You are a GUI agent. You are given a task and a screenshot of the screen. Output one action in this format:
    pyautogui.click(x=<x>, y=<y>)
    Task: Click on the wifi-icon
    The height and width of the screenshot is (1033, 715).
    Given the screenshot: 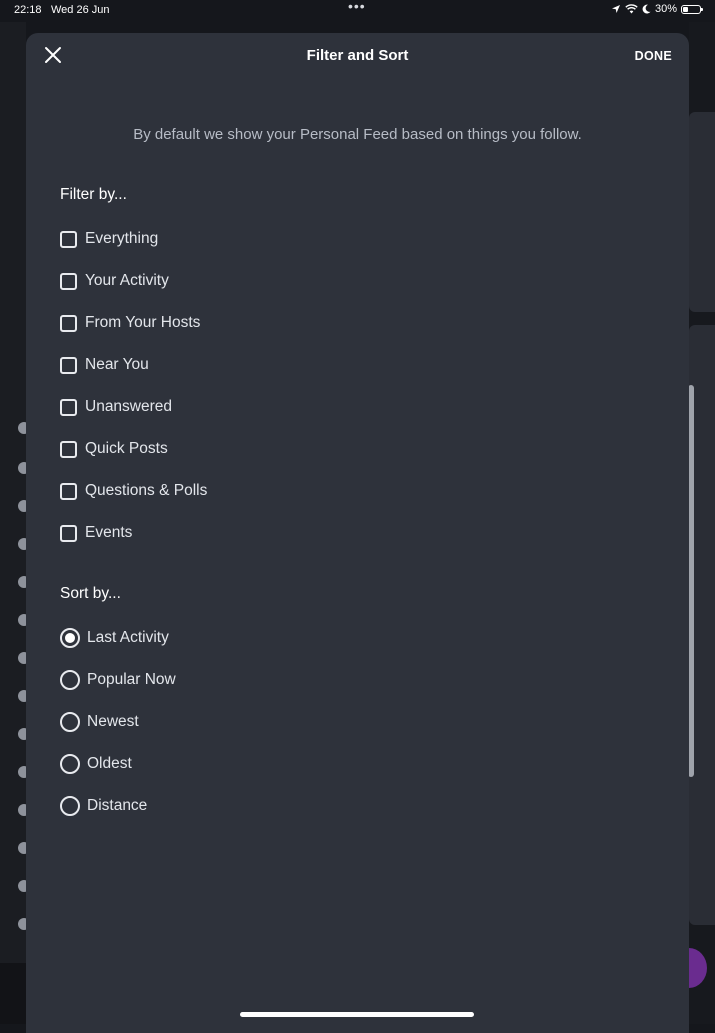 What is the action you would take?
    pyautogui.click(x=631, y=9)
    